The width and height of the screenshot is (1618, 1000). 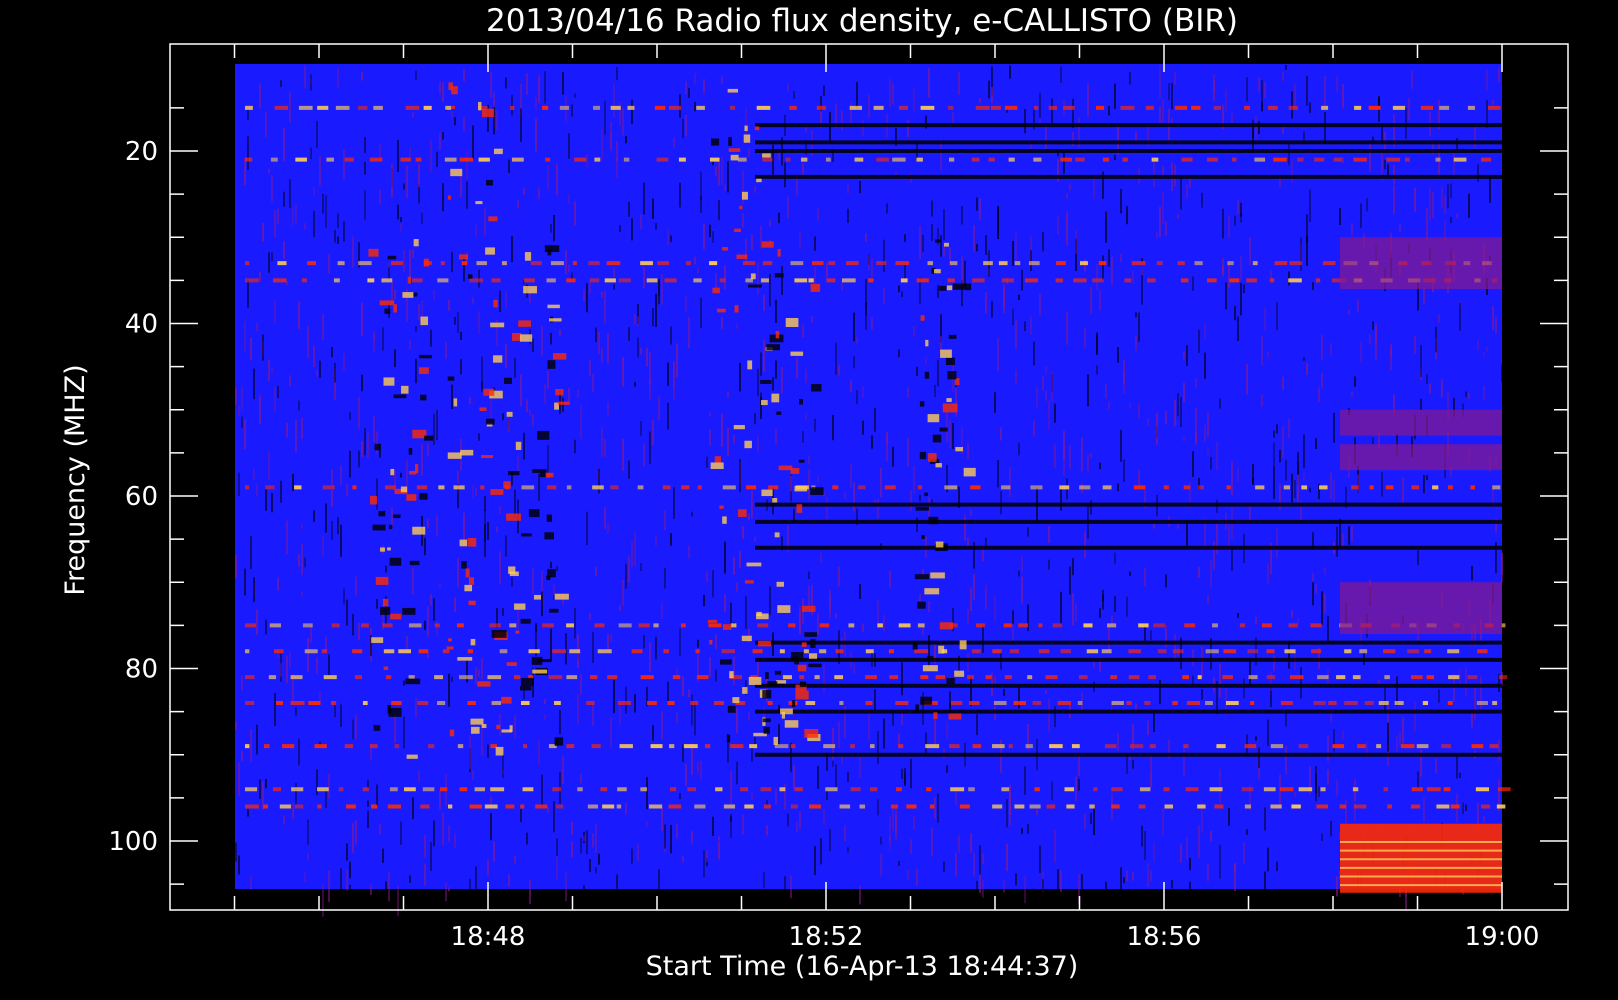 I want to click on y-tick-label: 60, so click(x=141, y=497).